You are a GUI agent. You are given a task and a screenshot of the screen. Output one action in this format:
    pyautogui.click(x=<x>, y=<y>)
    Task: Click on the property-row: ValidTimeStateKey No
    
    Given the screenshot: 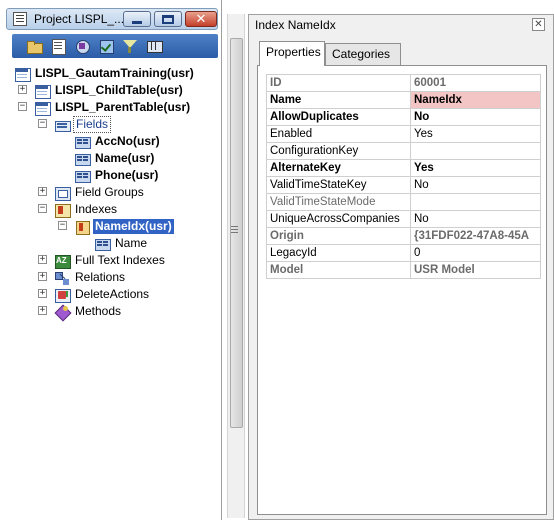 What is the action you would take?
    pyautogui.click(x=403, y=185)
    